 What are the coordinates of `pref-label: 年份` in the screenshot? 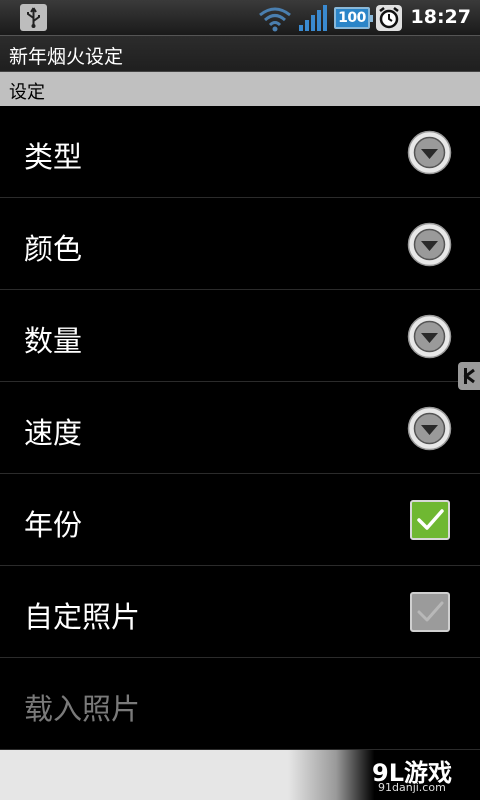 It's located at (53, 525).